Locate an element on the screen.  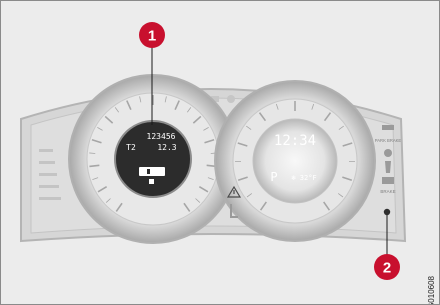
odometer-reading: 123456 is located at coordinates (161, 136).